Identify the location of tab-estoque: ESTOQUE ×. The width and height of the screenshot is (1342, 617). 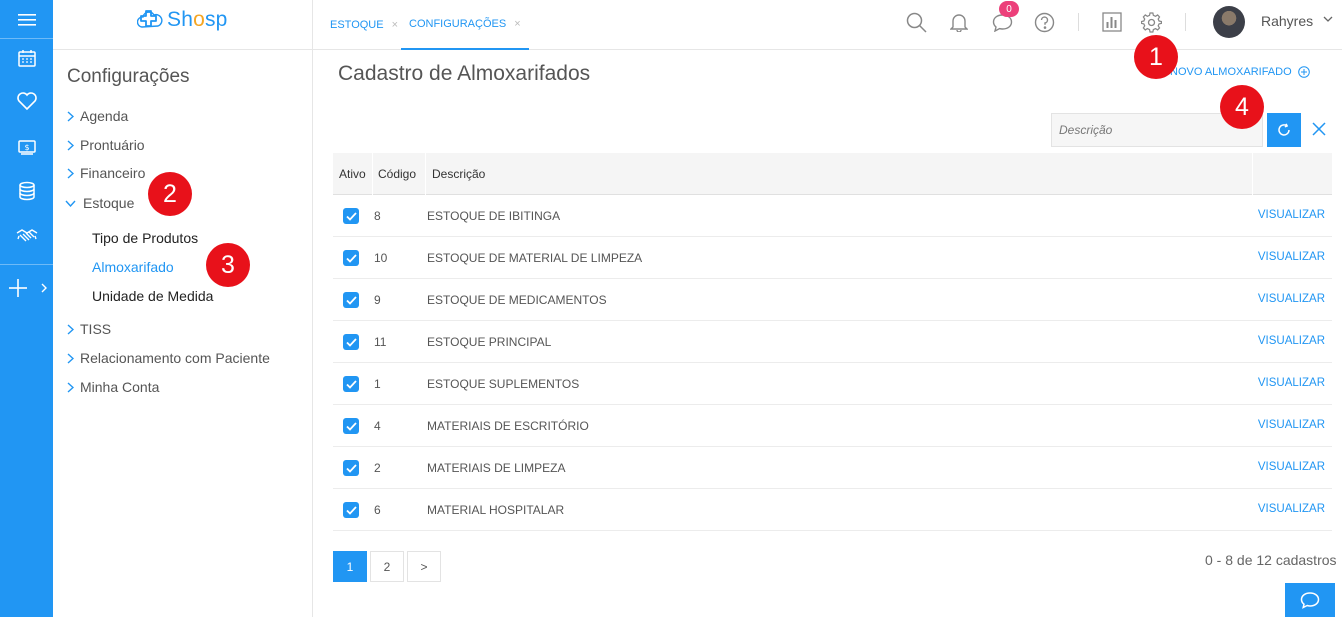
(364, 25).